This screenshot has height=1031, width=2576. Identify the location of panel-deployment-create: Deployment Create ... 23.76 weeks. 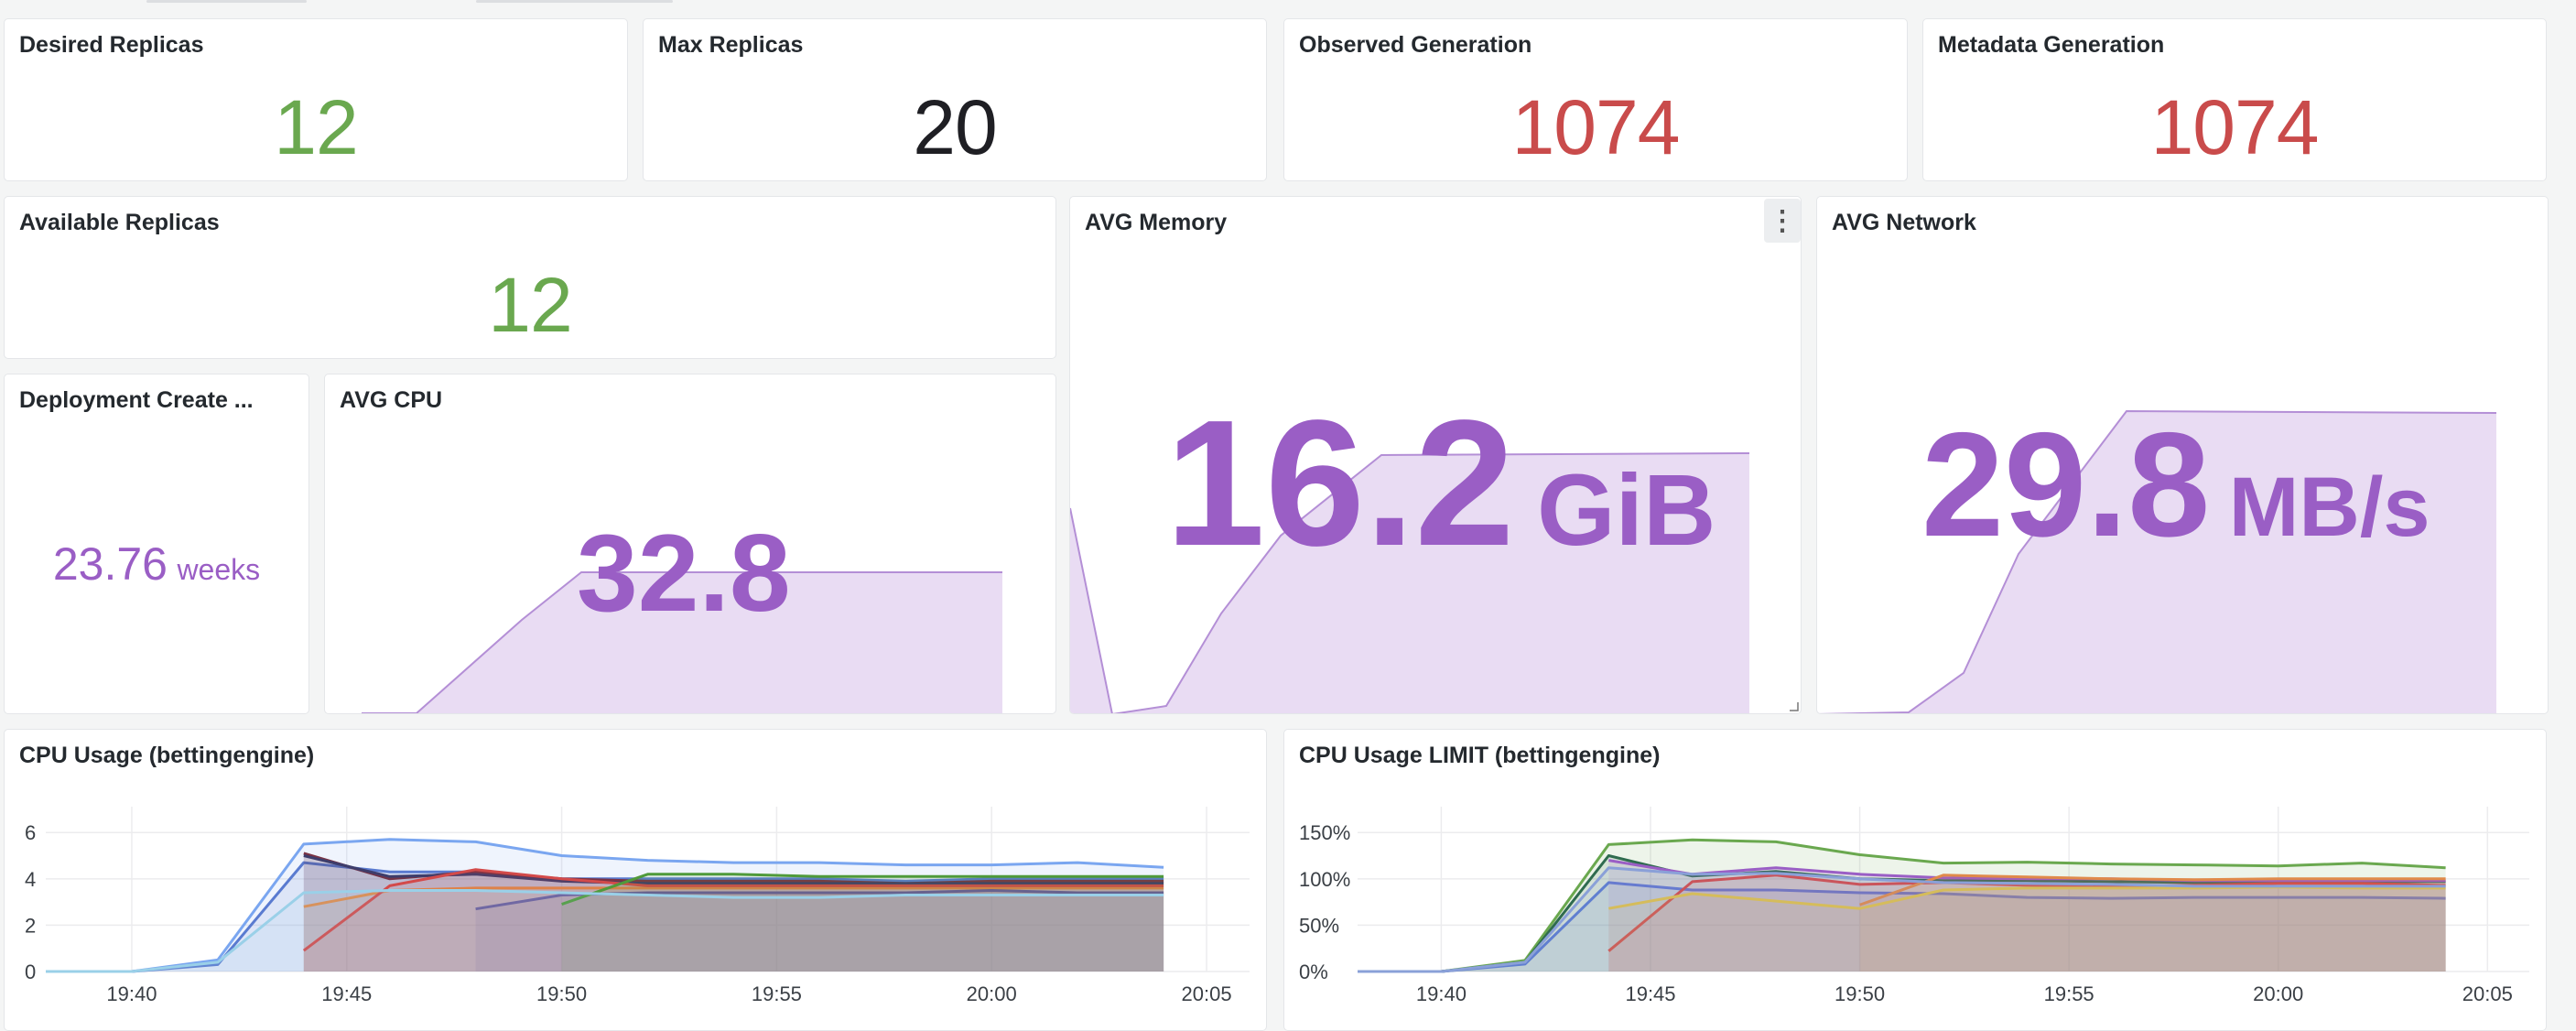
(156, 544).